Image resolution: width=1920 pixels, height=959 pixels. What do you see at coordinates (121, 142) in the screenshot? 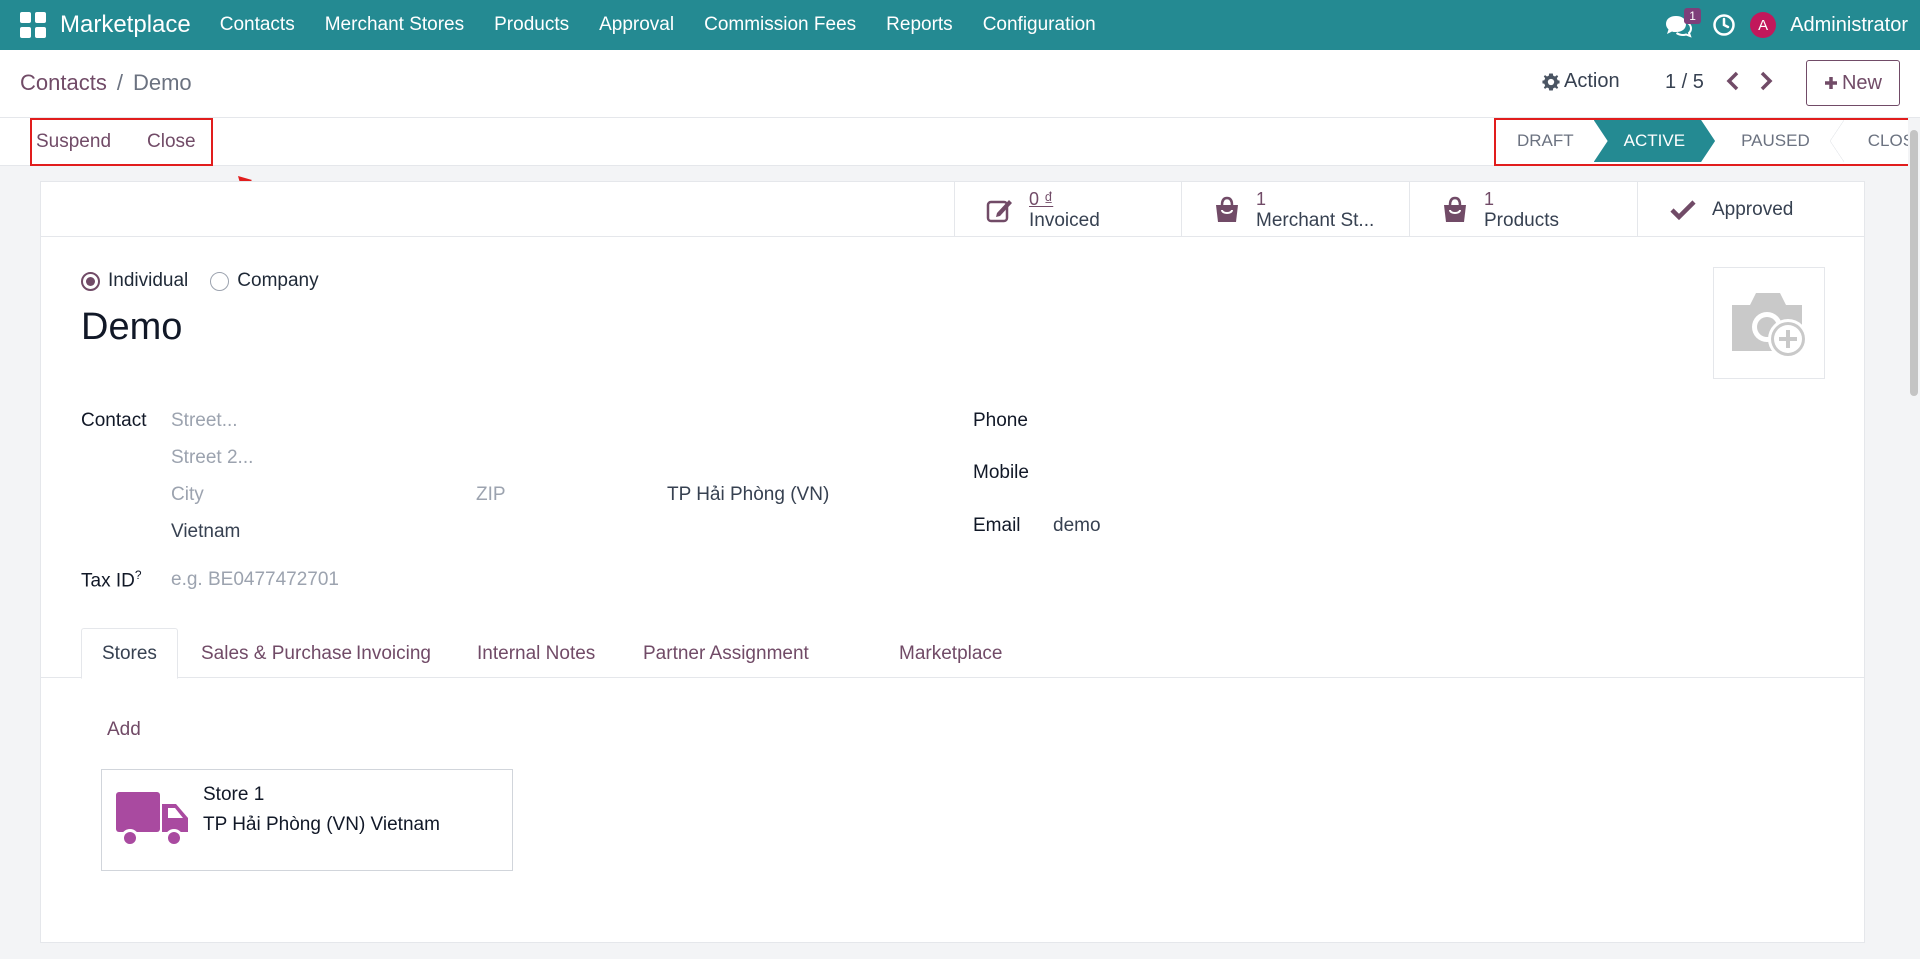
I see `highlight-box-buttons` at bounding box center [121, 142].